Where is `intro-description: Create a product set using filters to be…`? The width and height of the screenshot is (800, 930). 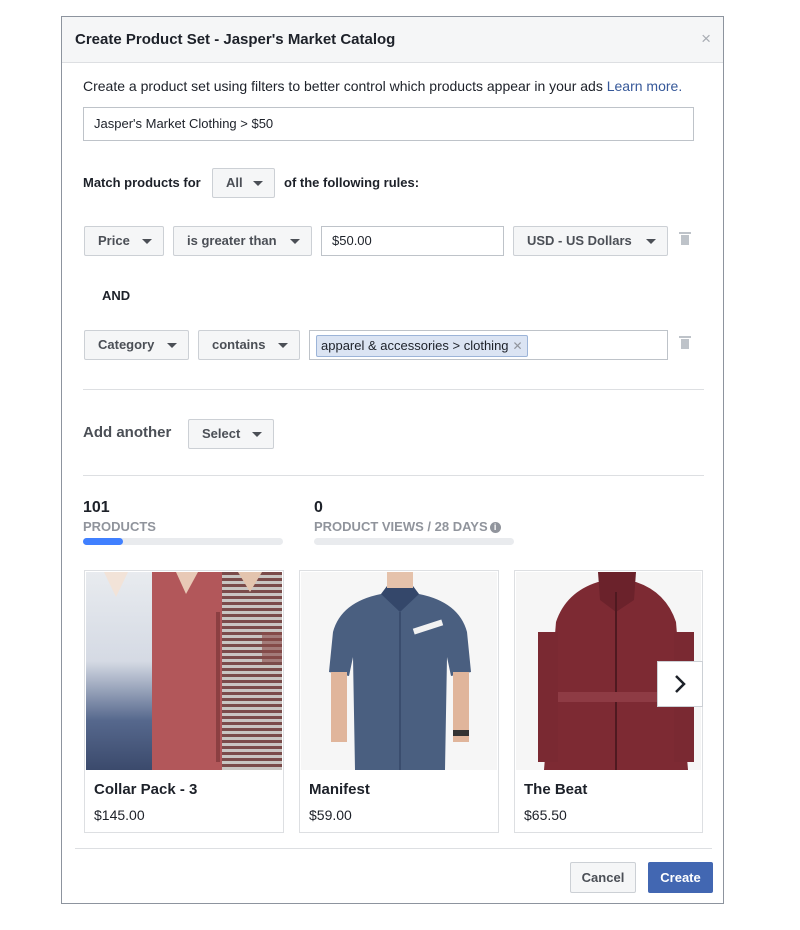
intro-description: Create a product set using filters to be… is located at coordinates (345, 86).